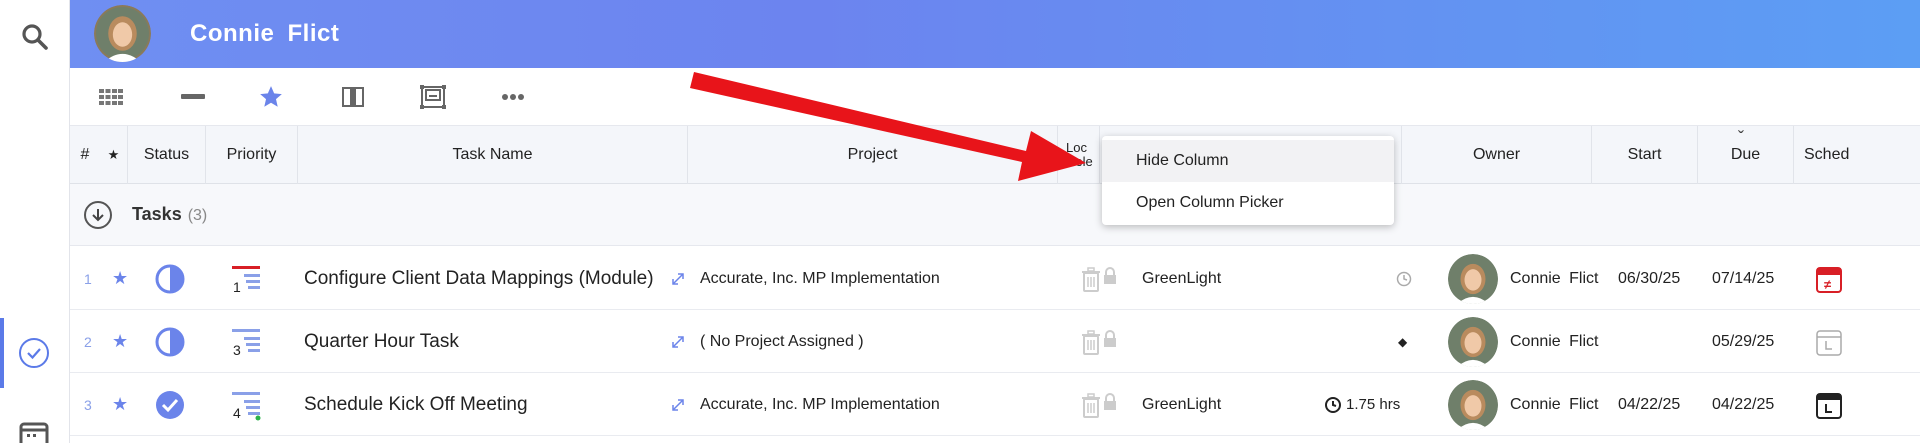  I want to click on avatar, so click(122, 33).